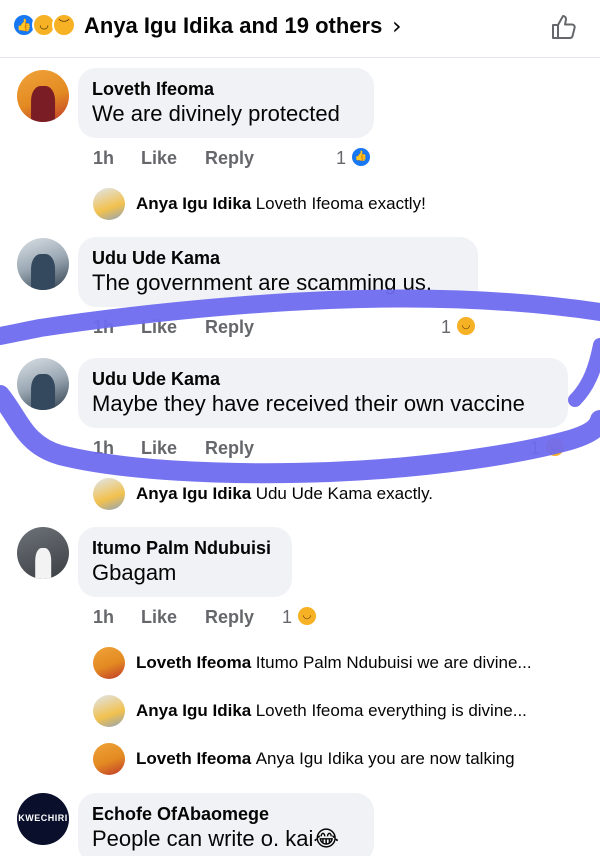 The image size is (600, 856). Describe the element at coordinates (385, 758) in the screenshot. I see `reply-text: Anya Igu Idika you are now talking` at that location.